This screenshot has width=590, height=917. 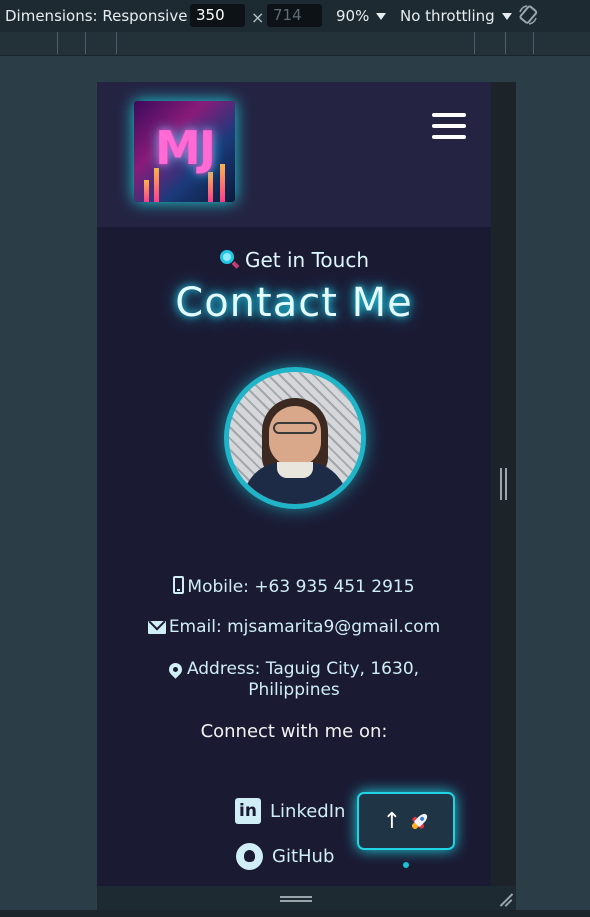 What do you see at coordinates (295, 913) in the screenshot?
I see `devtools-bottom-edge` at bounding box center [295, 913].